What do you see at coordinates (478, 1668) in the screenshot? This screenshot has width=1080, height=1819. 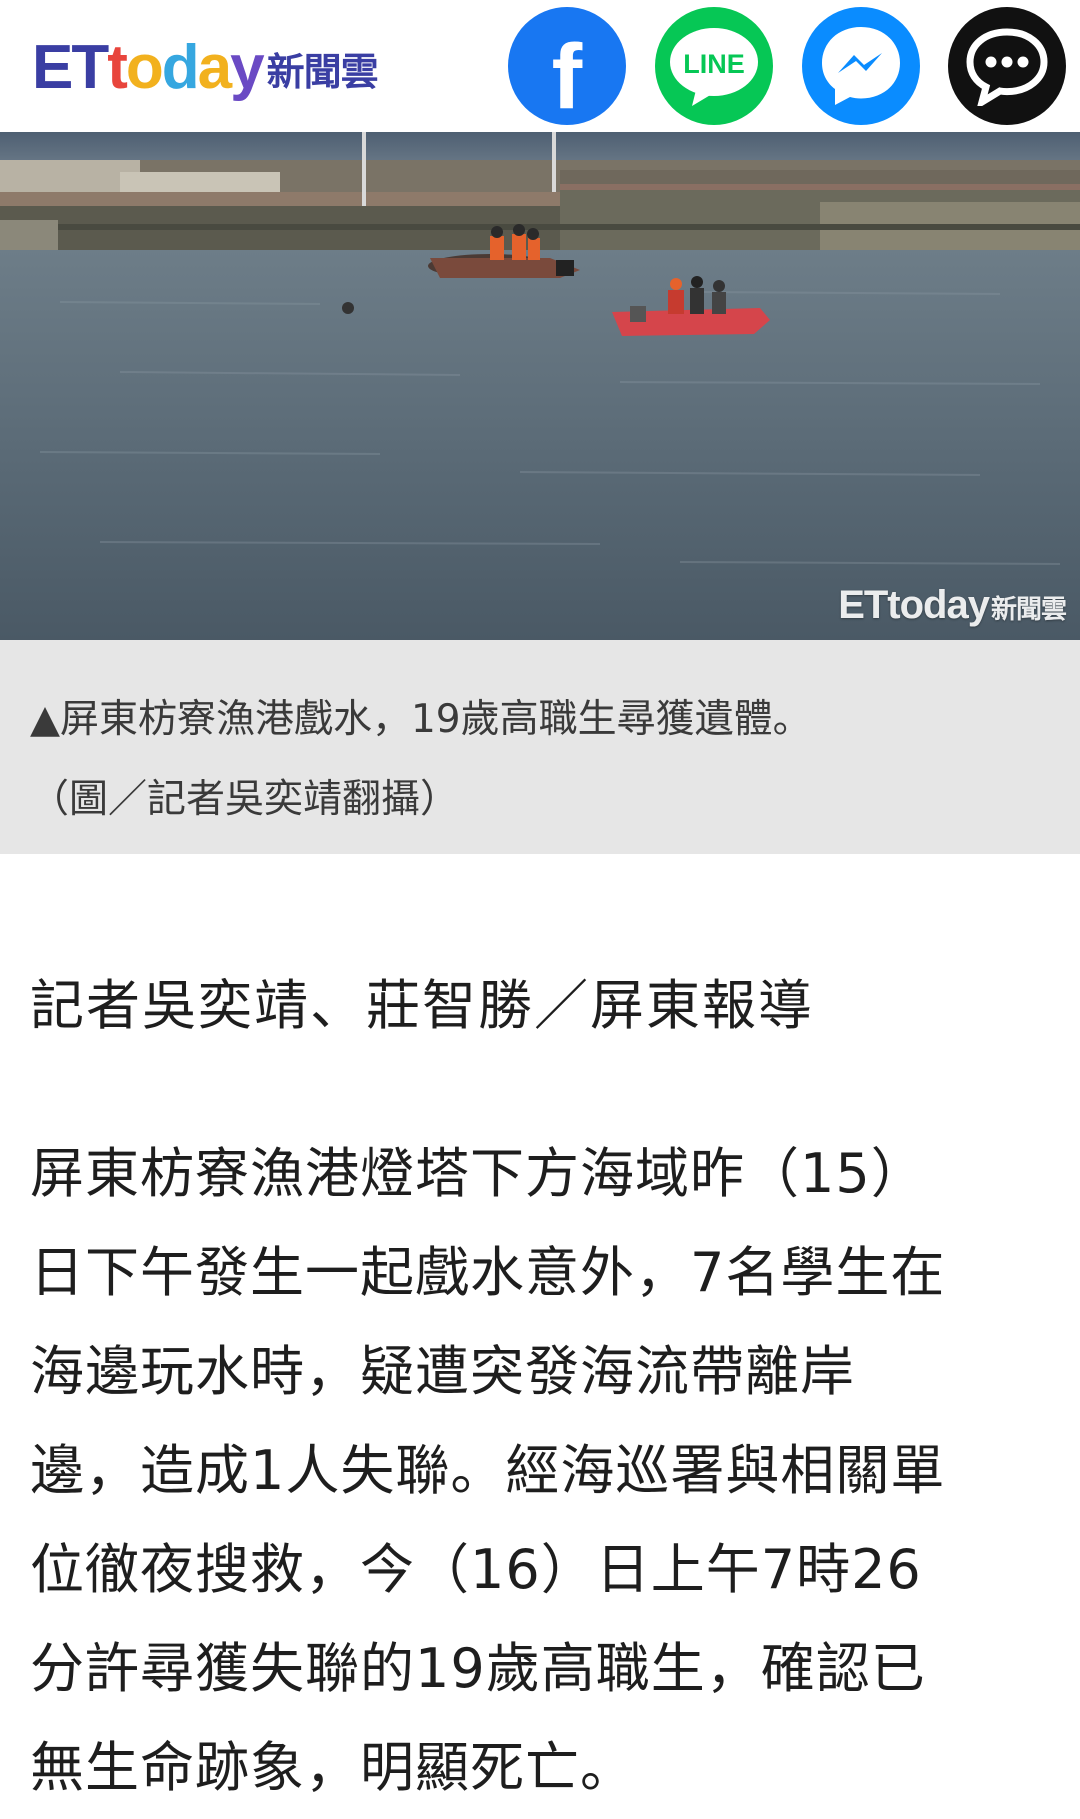 I see `body-line: 分許尋獲失聯的19歲高職生，確認已` at bounding box center [478, 1668].